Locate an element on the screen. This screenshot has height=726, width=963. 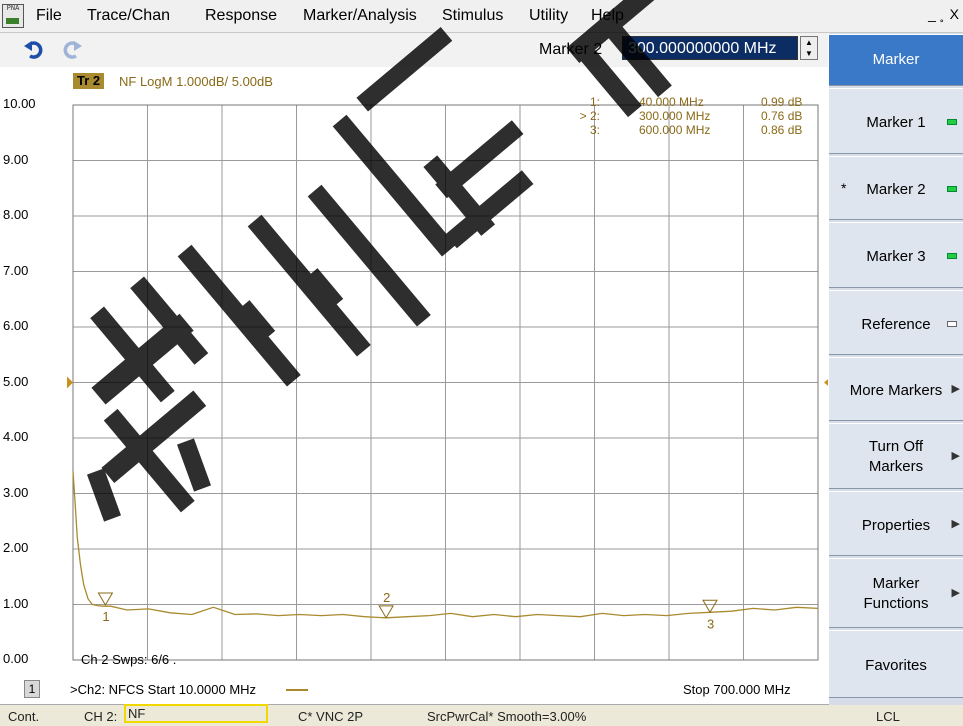
marker-flag-label: 1 is located at coordinates (105, 616).